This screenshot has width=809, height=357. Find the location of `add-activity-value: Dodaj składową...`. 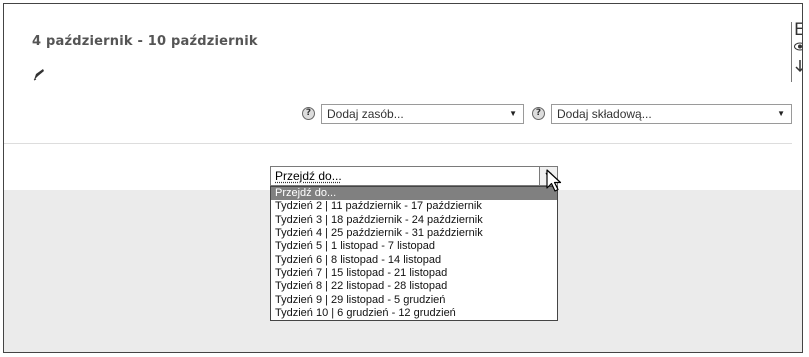

add-activity-value: Dodaj składową... is located at coordinates (604, 114).